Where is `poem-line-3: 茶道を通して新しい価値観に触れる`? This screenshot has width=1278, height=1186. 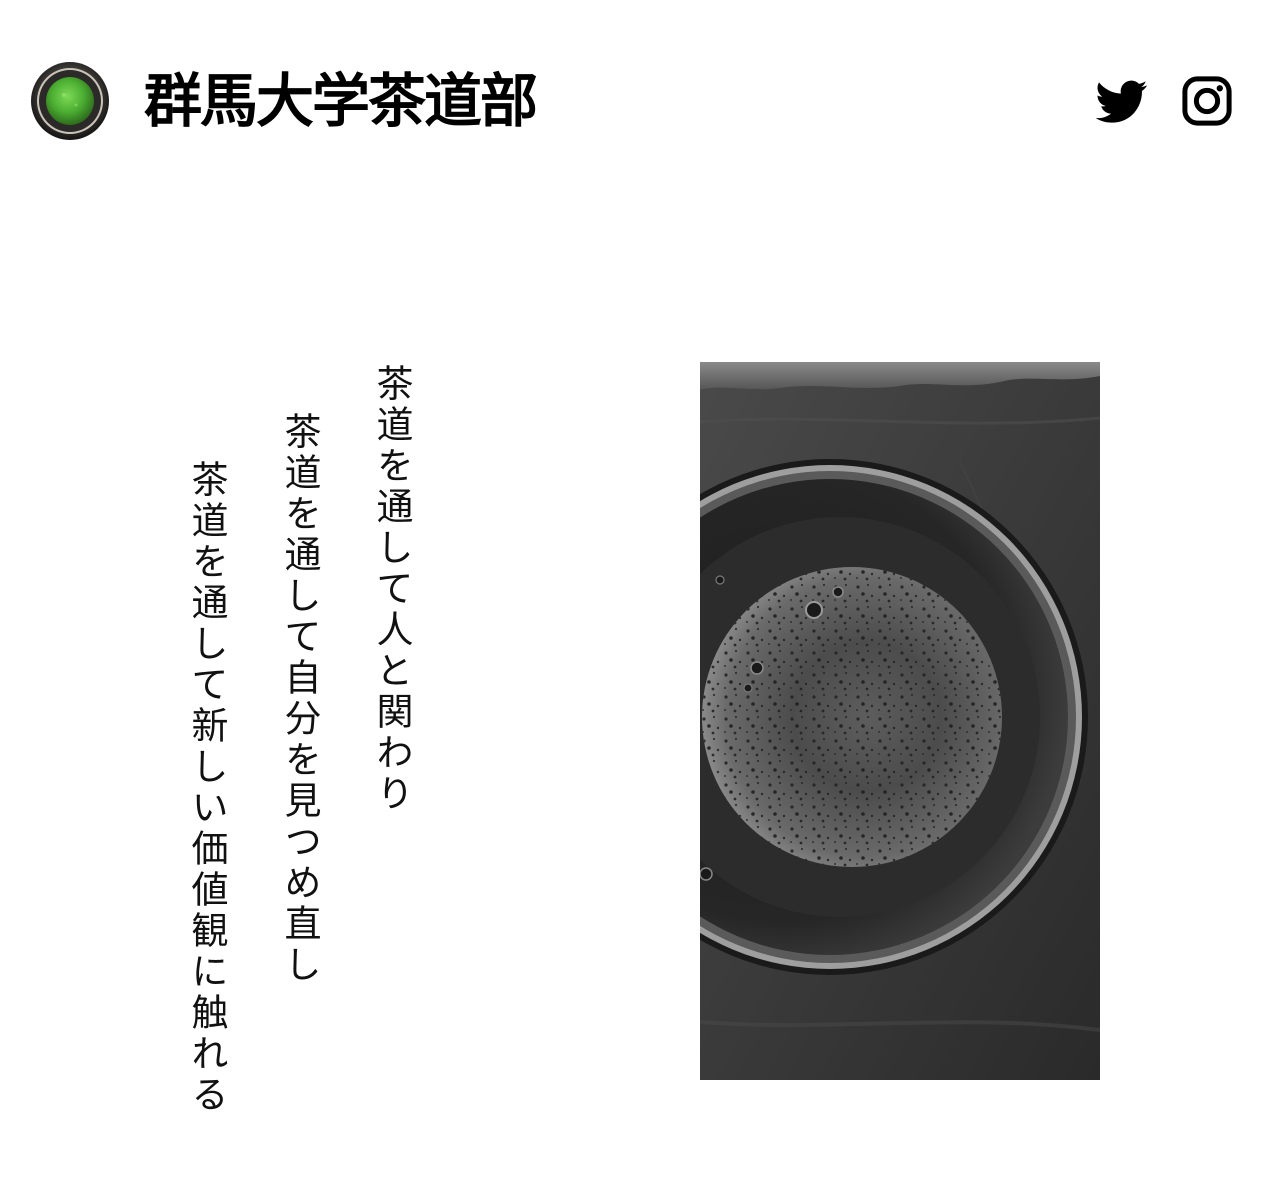
poem-line-3: 茶道を通して新しい価値観に触れる is located at coordinates (206, 788).